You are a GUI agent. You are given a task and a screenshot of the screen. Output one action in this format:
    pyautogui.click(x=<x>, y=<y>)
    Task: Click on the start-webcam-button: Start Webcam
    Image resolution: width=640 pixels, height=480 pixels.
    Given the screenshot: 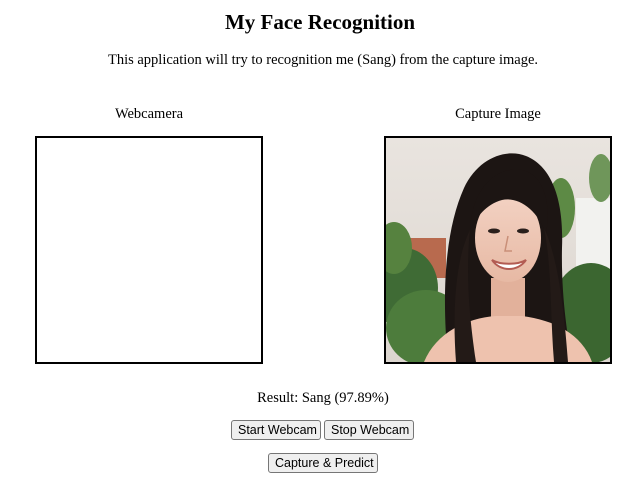 What is the action you would take?
    pyautogui.click(x=276, y=430)
    